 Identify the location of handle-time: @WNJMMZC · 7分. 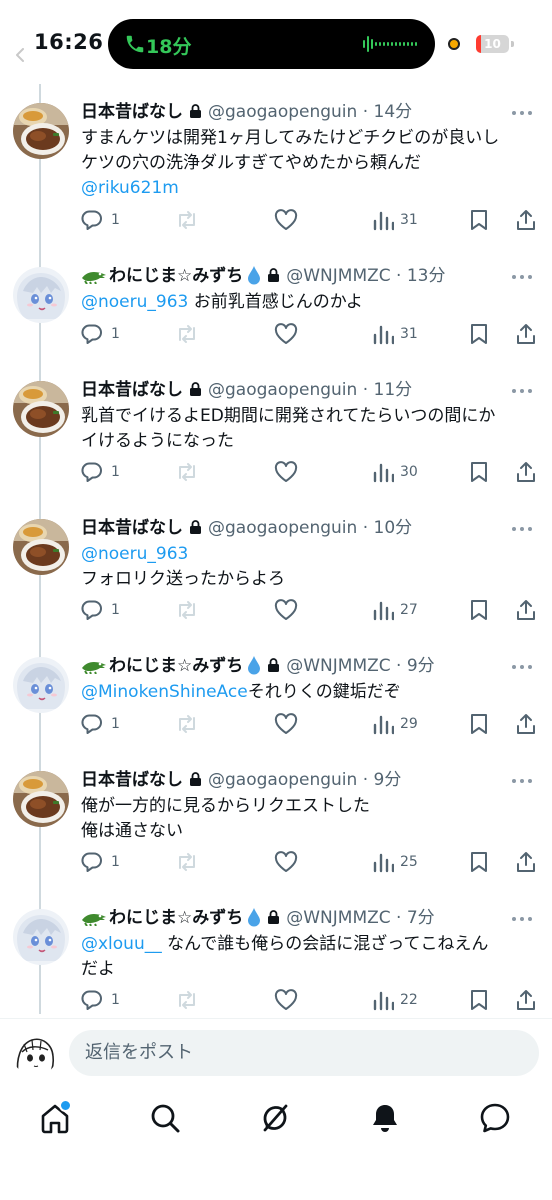
(360, 918).